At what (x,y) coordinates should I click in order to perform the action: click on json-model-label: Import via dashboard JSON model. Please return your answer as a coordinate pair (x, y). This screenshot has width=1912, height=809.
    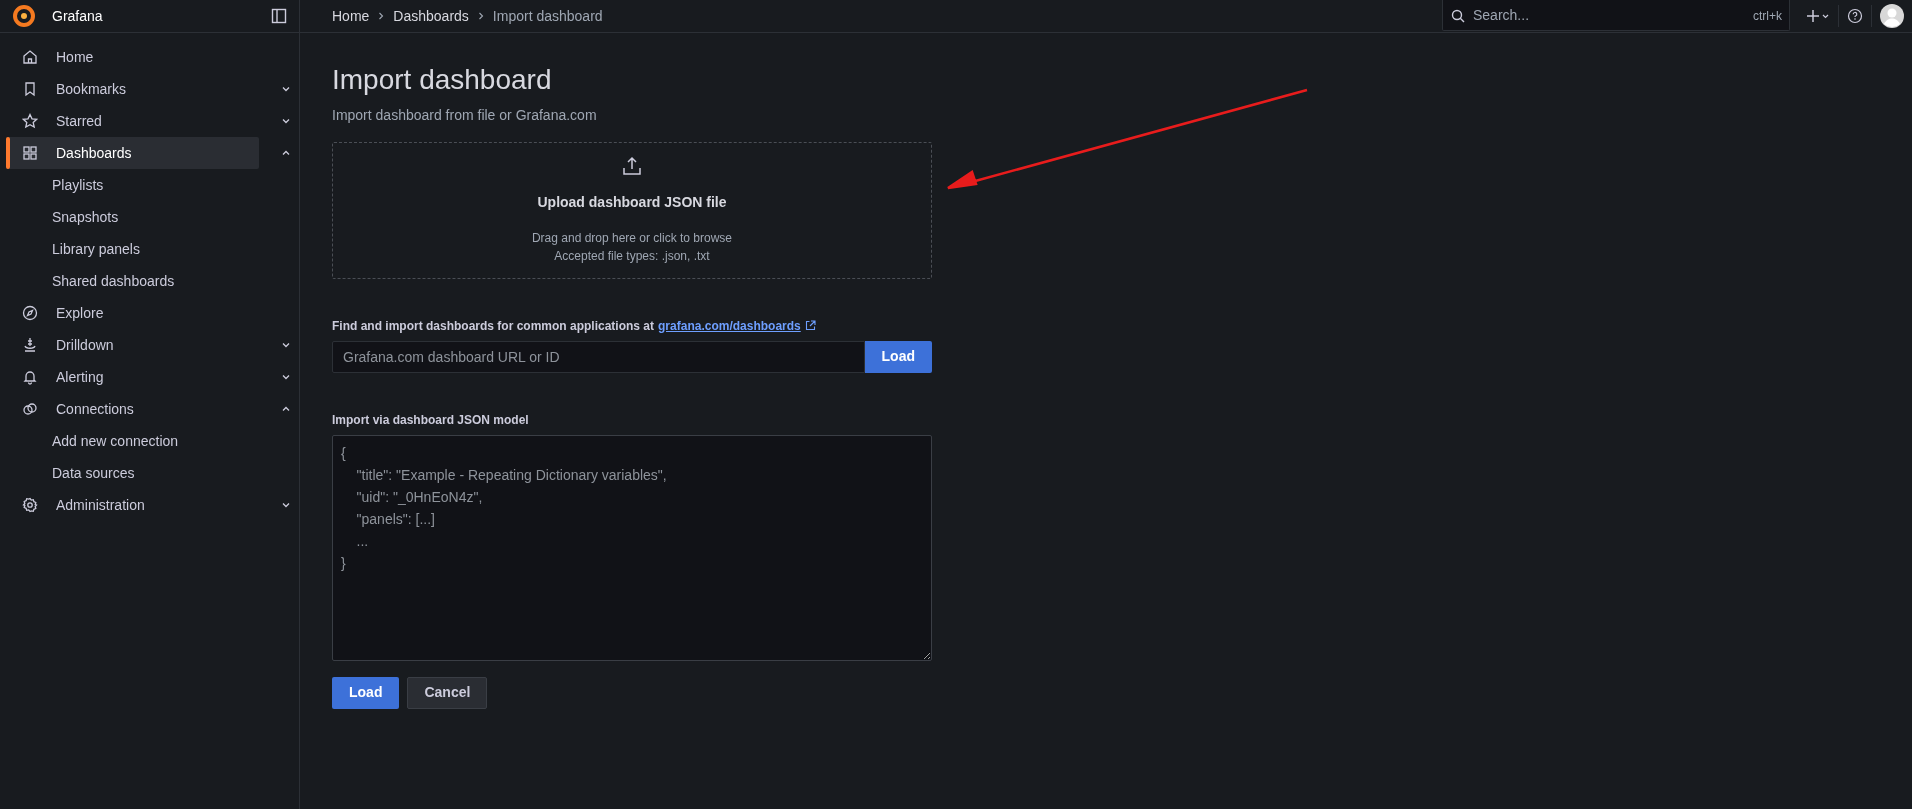
    Looking at the image, I should click on (431, 420).